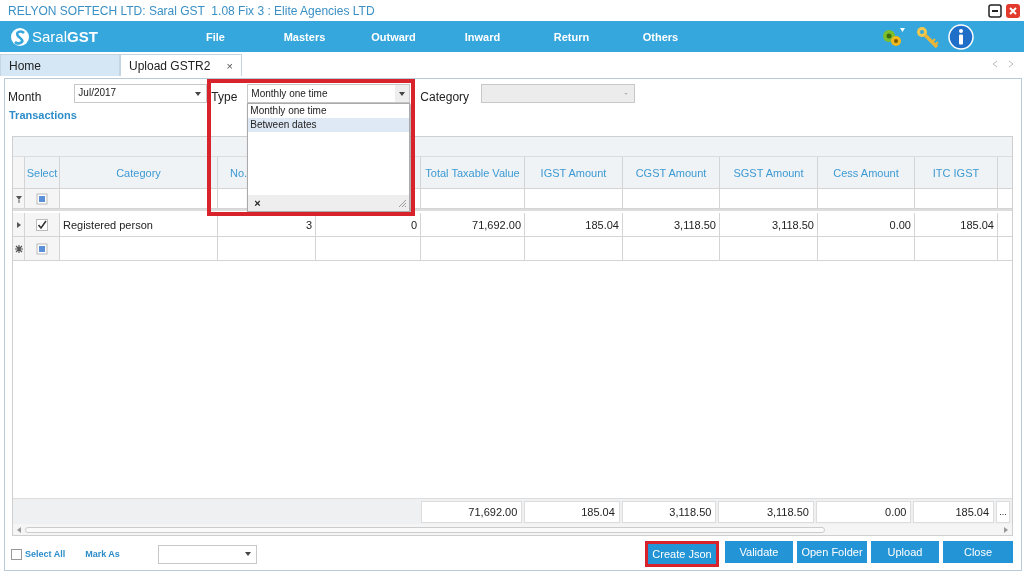 This screenshot has height=576, width=1024. What do you see at coordinates (43, 116) in the screenshot?
I see `section-title: Transactions` at bounding box center [43, 116].